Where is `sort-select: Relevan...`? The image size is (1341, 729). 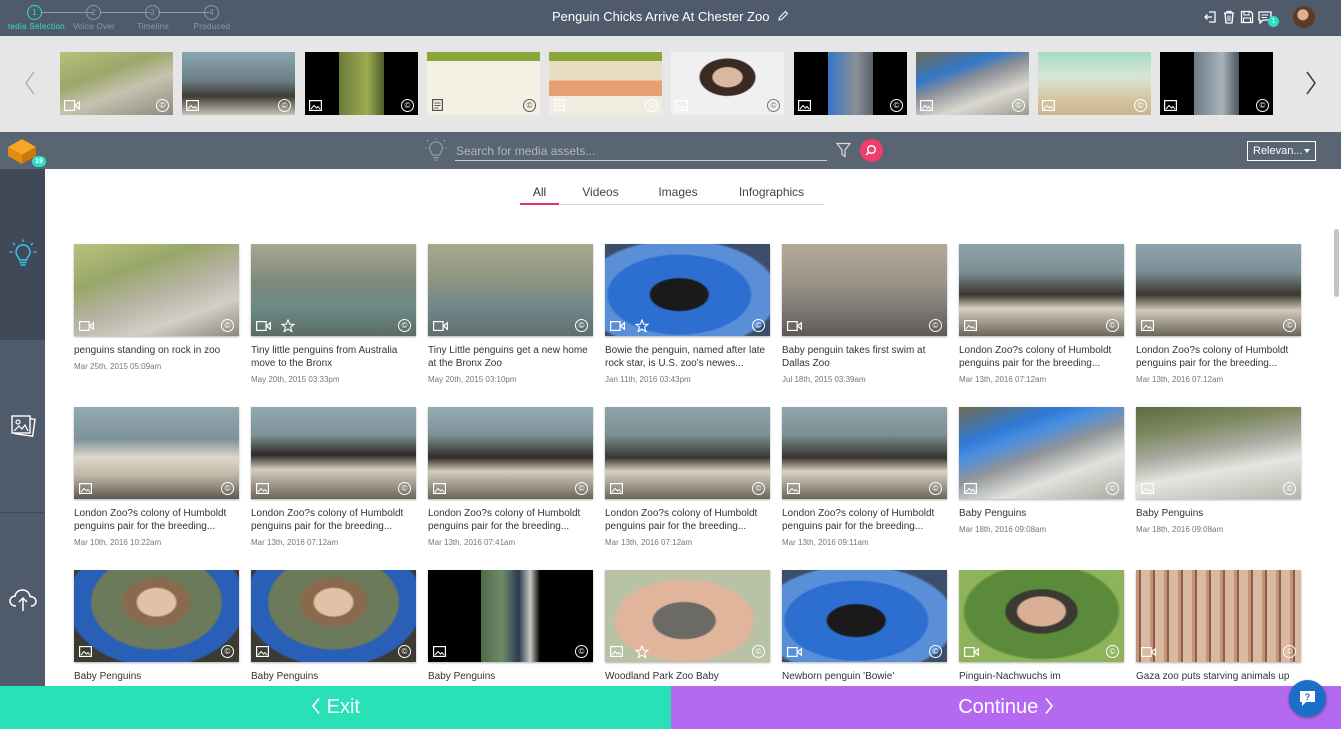 sort-select: Relevan... is located at coordinates (1281, 151).